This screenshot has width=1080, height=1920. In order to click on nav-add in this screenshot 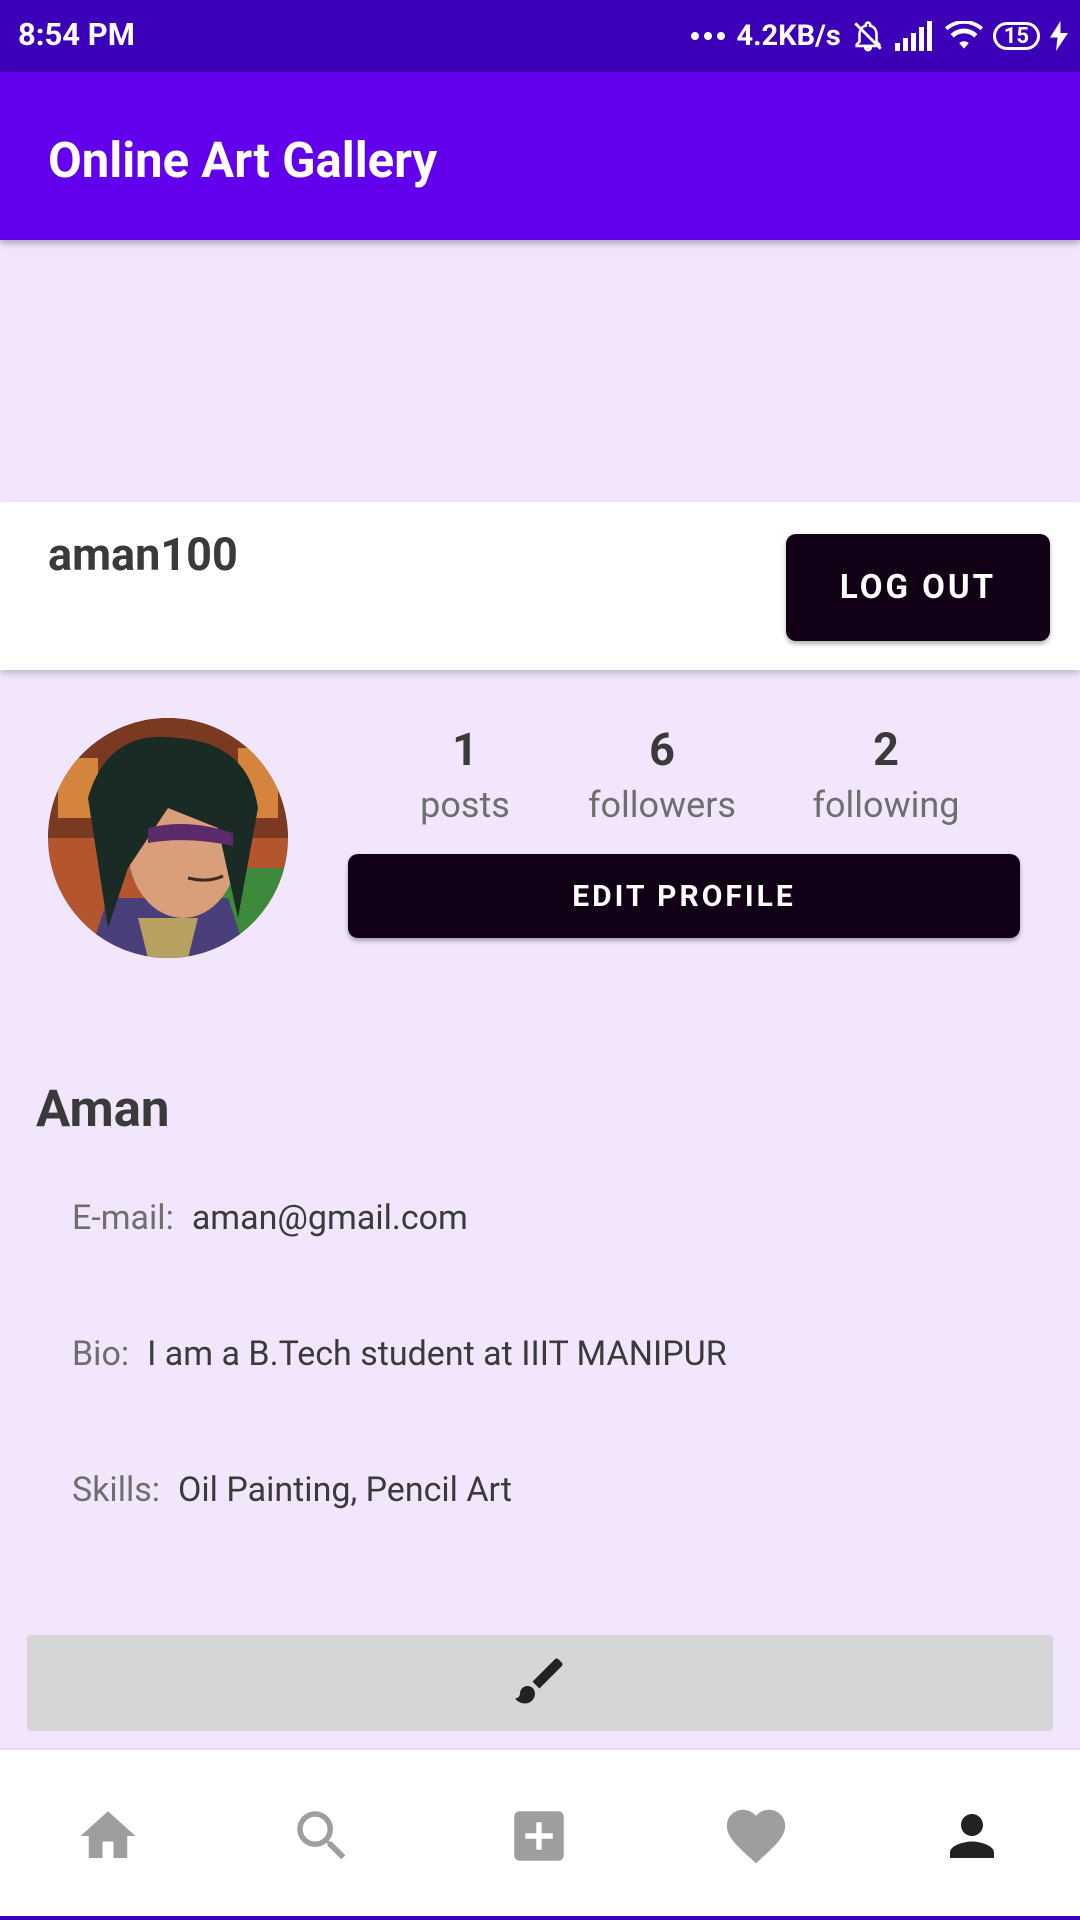, I will do `click(539, 1838)`.